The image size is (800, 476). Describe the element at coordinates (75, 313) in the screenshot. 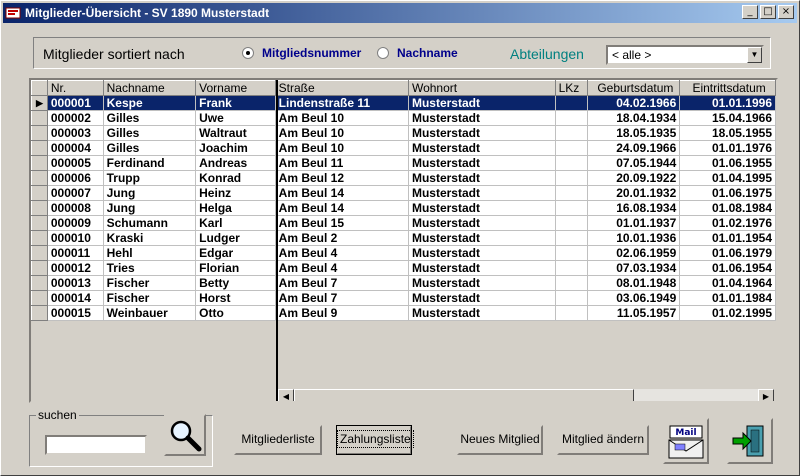

I see `col-nr: 000015` at that location.